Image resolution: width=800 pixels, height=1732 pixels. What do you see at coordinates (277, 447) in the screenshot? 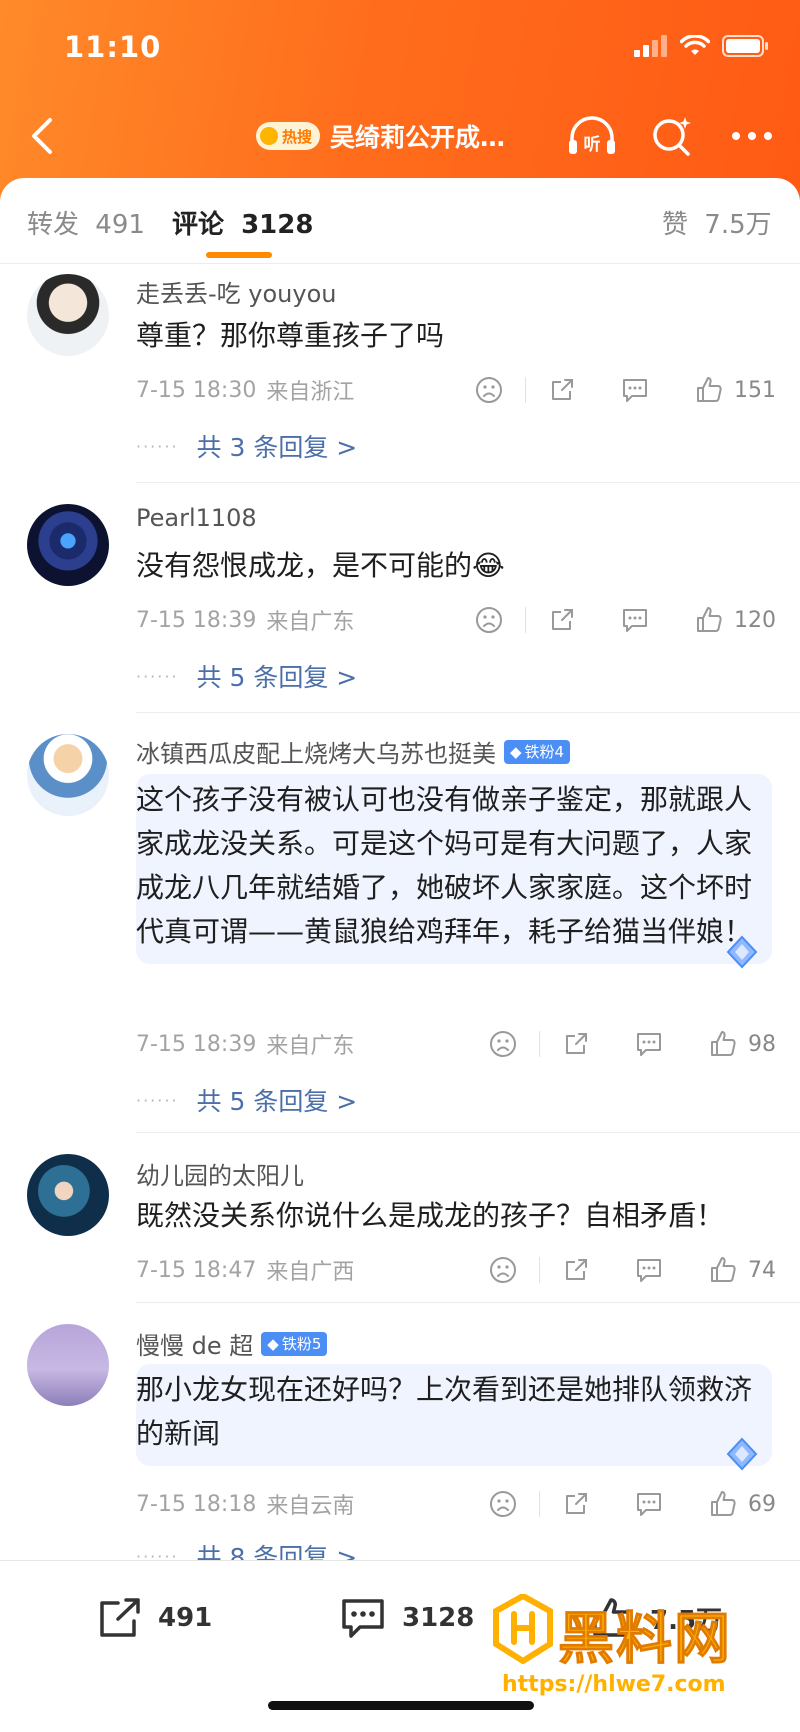
I see `replies-text: 共 3 条回复 >` at bounding box center [277, 447].